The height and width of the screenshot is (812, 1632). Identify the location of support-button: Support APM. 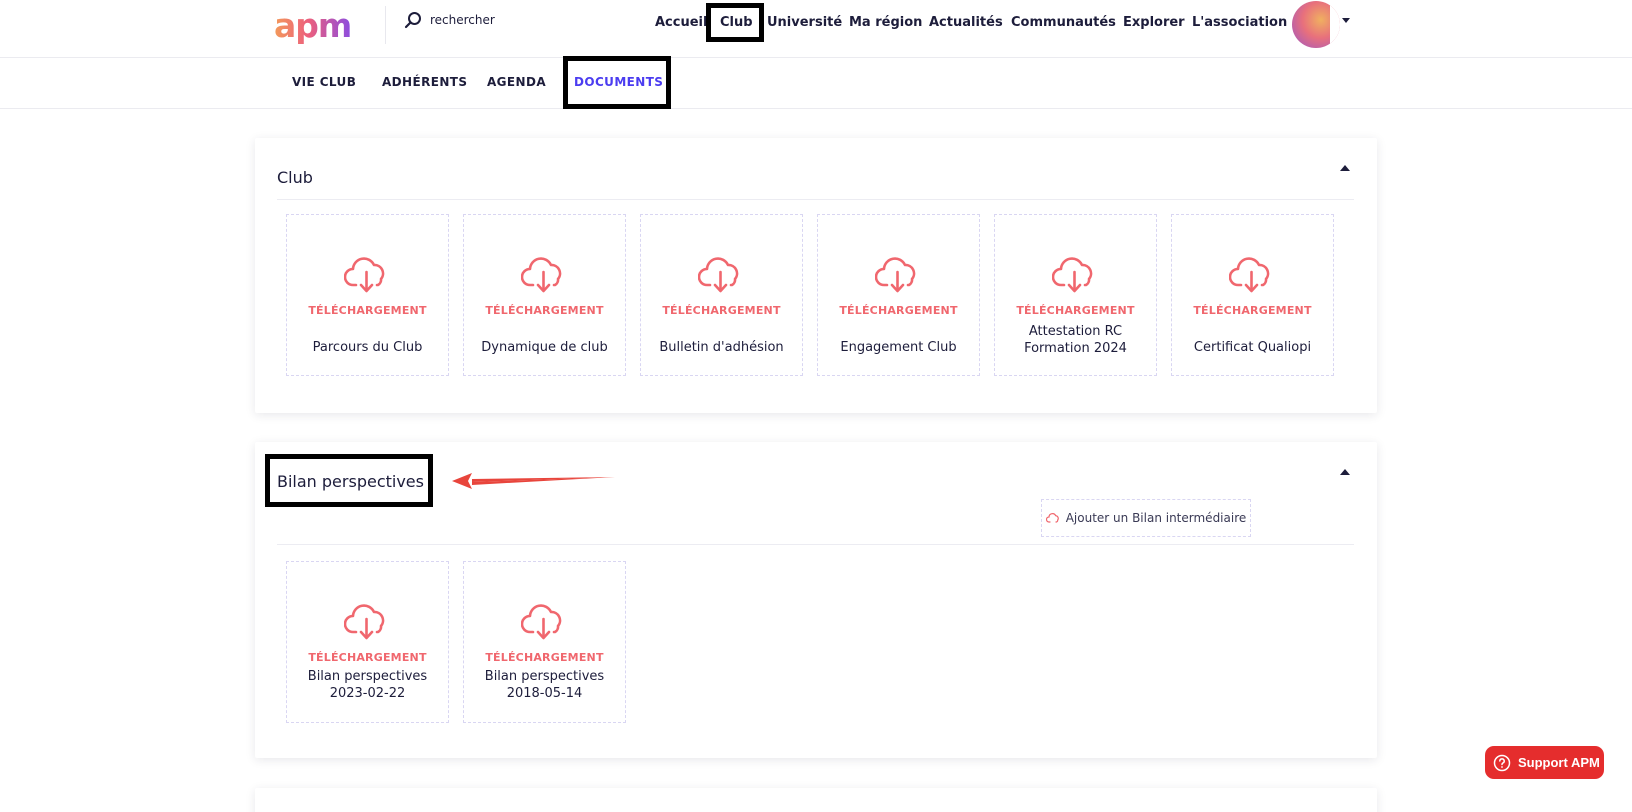
(1544, 762).